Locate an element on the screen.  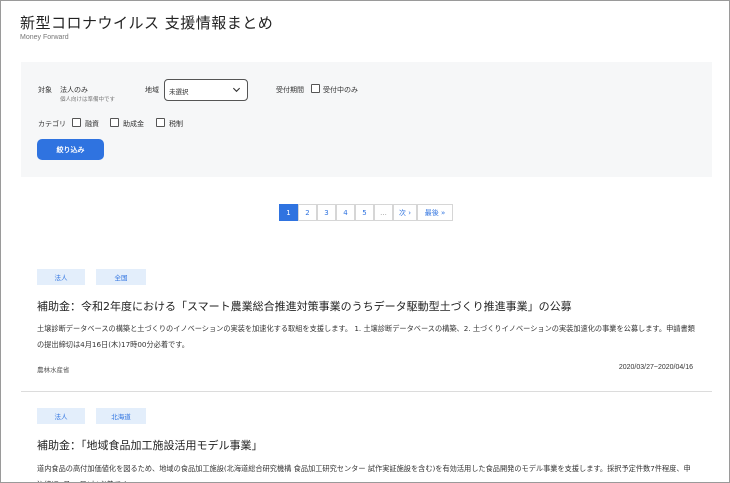
last-page-link: 最後 » is located at coordinates (435, 212).